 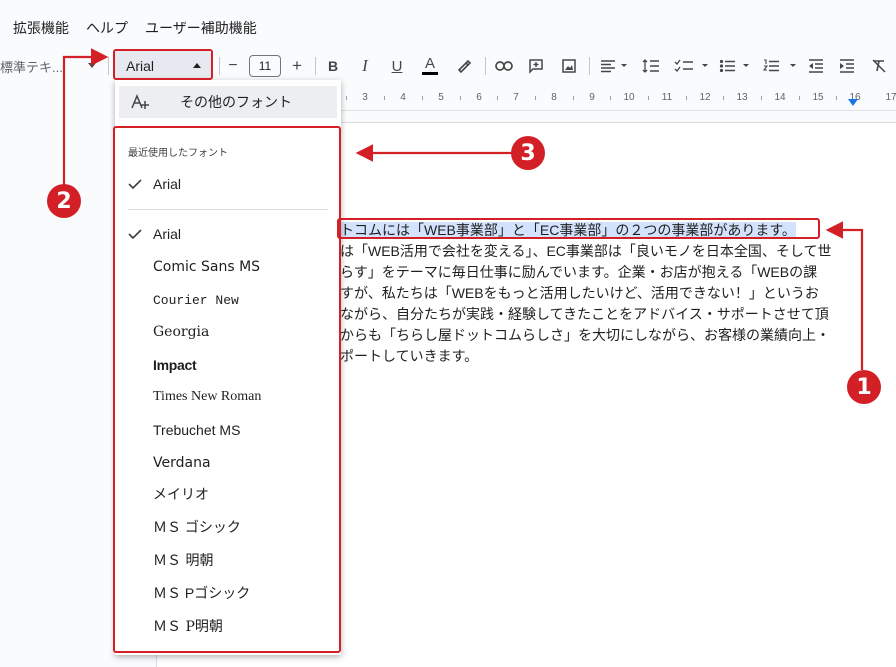 What do you see at coordinates (528, 153) in the screenshot?
I see `callout-badge-3: 3` at bounding box center [528, 153].